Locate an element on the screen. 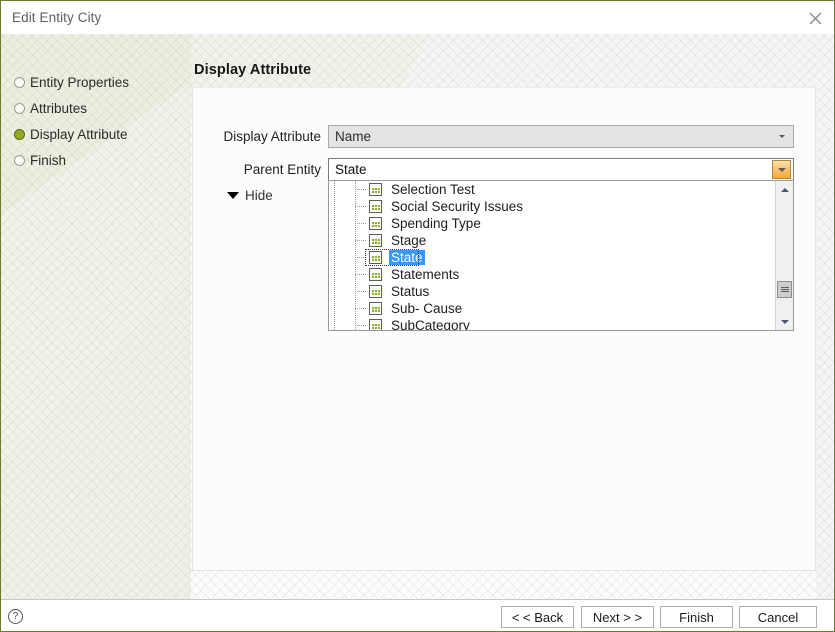  dropdown-item: State is located at coordinates (552, 257).